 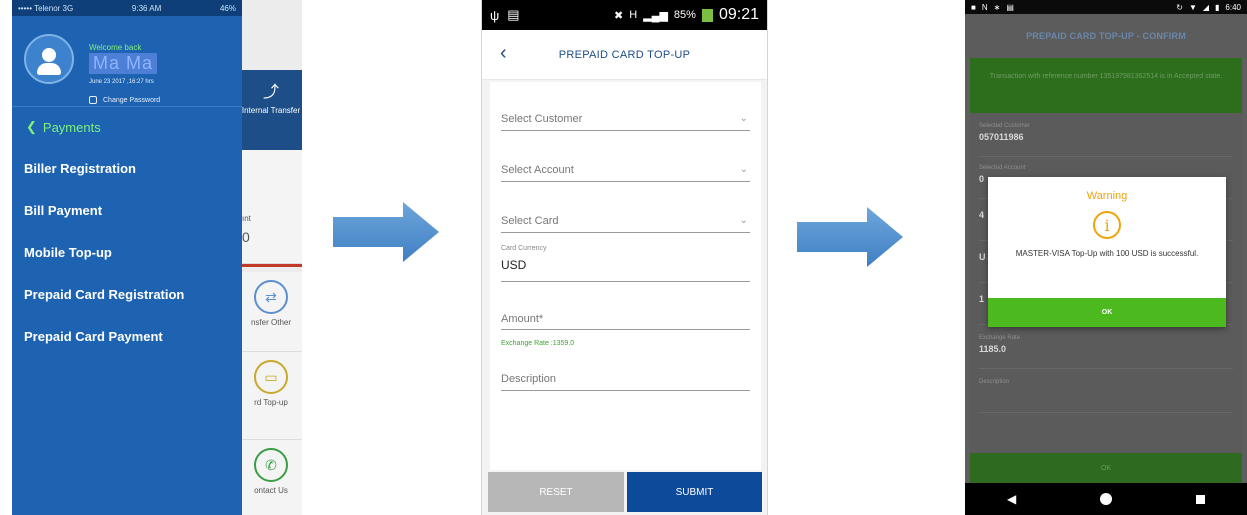 What do you see at coordinates (115, 47) in the screenshot?
I see `welcome-text: Welcome back` at bounding box center [115, 47].